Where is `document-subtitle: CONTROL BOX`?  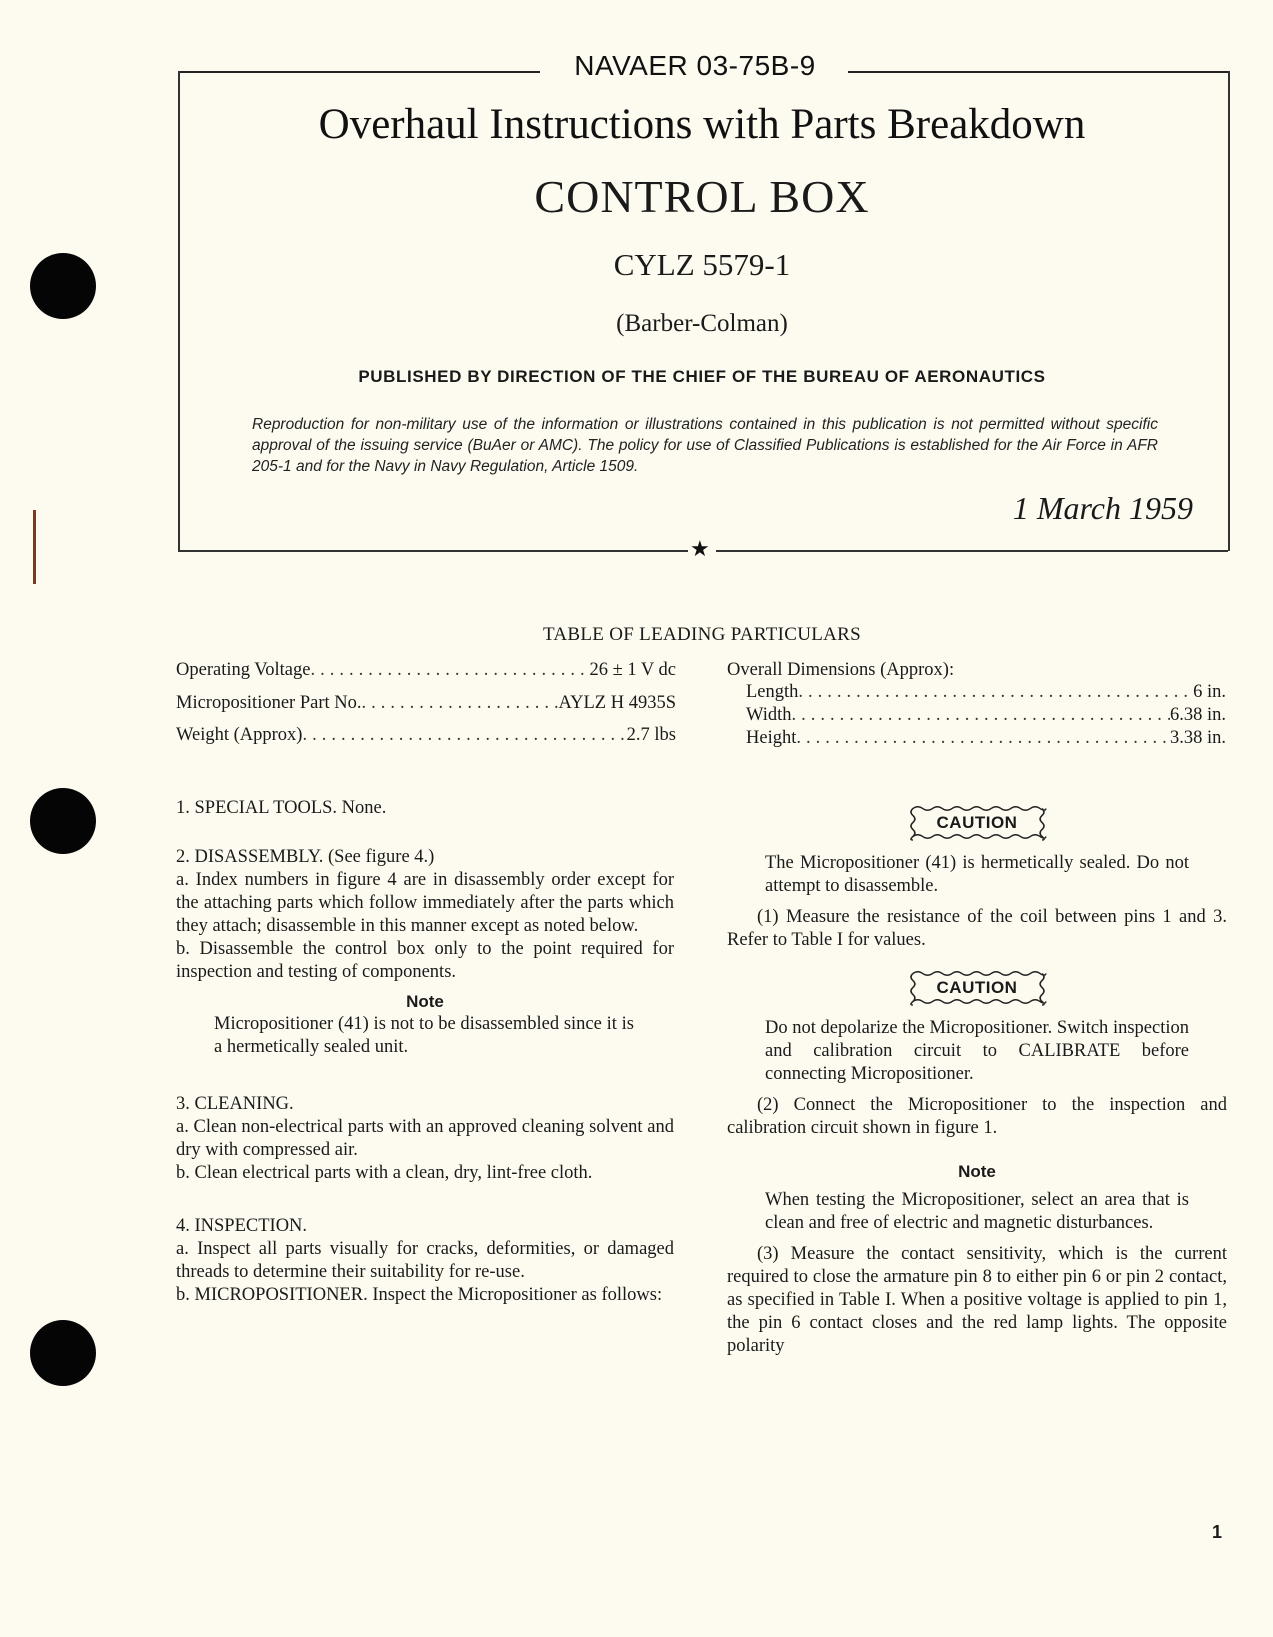
document-subtitle: CONTROL BOX is located at coordinates (702, 196).